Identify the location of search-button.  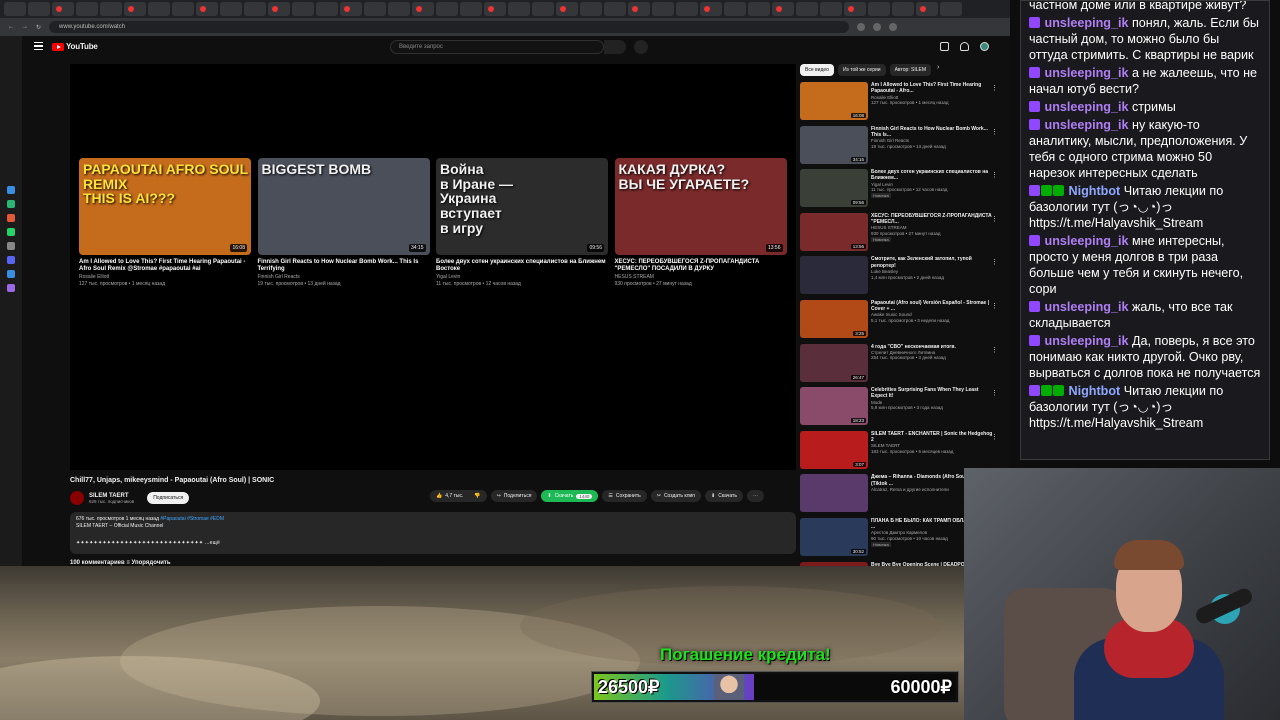
(615, 47).